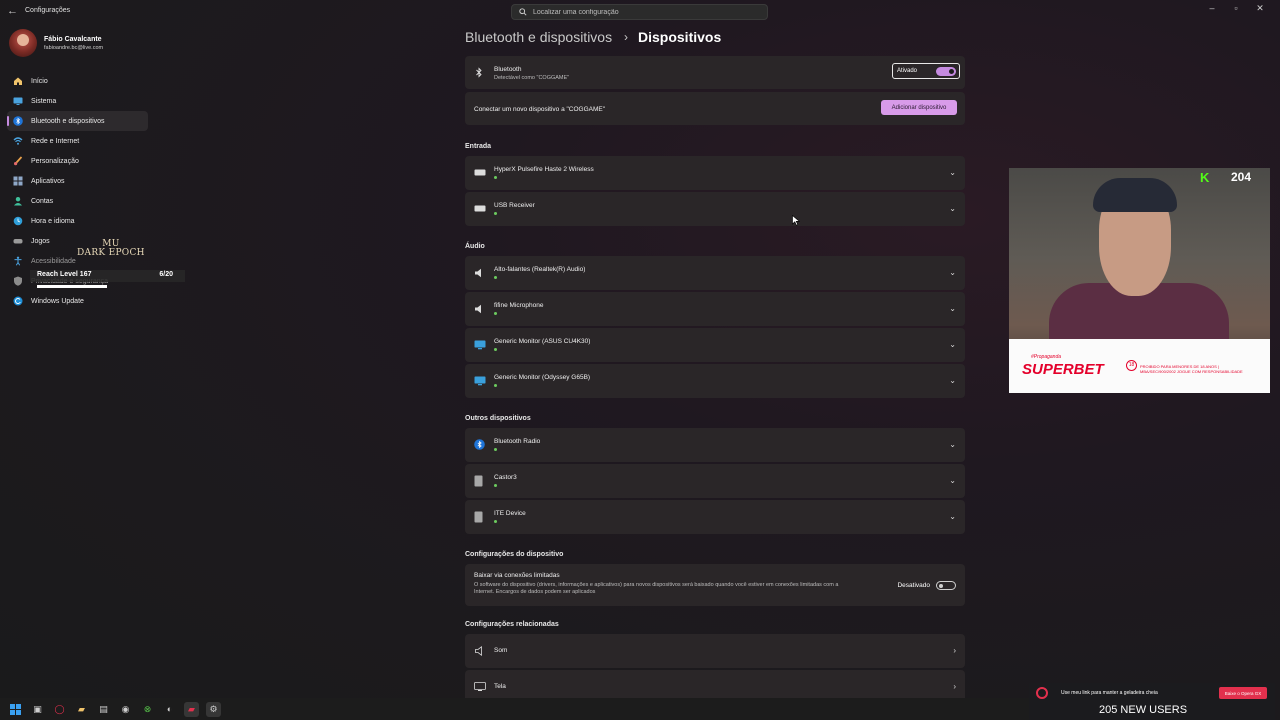 The height and width of the screenshot is (720, 1280). Describe the element at coordinates (715, 273) in the screenshot. I see `device-row: Alto-falantes (Realtek(R) Audio) ⌄` at that location.